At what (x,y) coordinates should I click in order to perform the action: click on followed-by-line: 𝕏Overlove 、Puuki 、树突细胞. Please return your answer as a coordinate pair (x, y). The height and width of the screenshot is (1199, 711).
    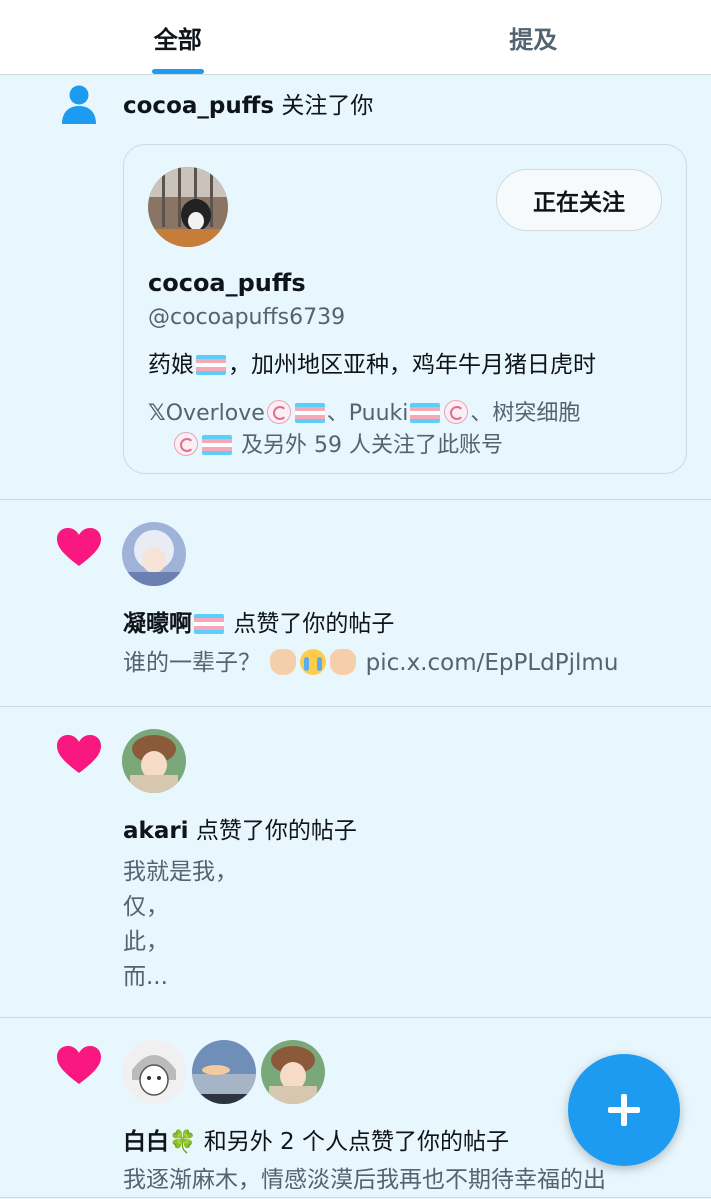
    Looking at the image, I should click on (364, 411).